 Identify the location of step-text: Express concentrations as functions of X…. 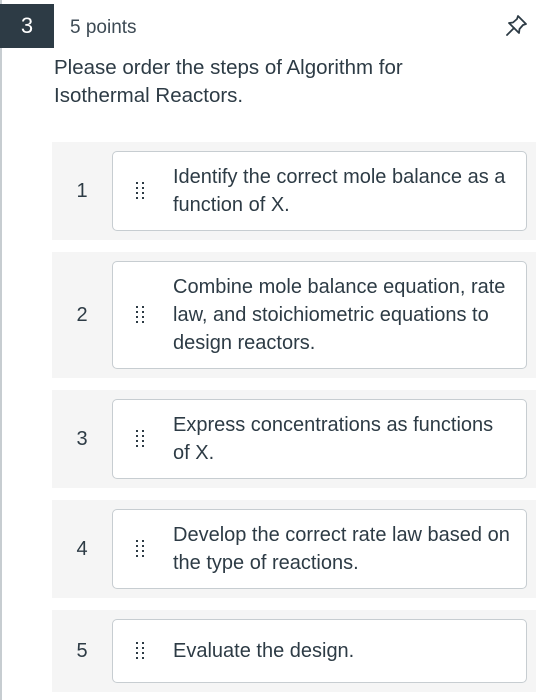
(333, 439).